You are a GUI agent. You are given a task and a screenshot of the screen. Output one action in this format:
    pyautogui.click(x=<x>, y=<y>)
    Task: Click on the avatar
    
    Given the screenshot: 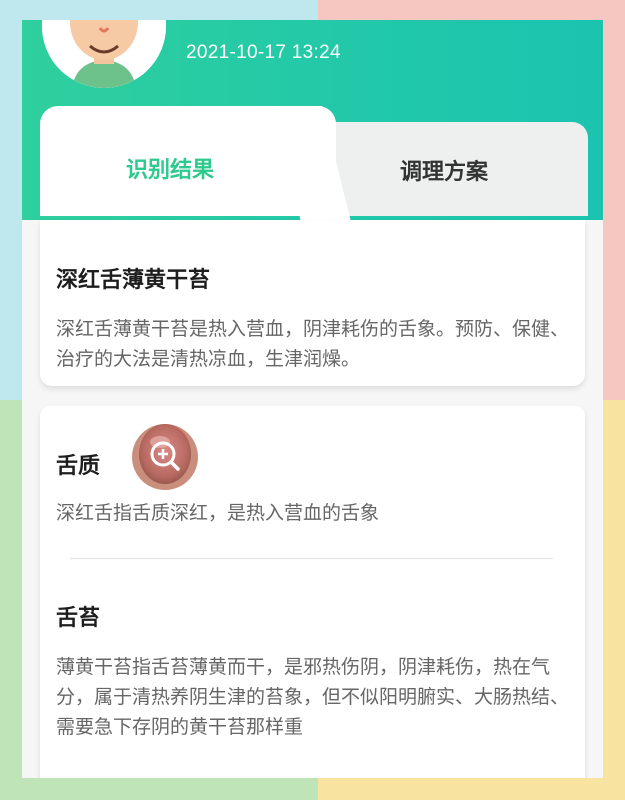 What is the action you would take?
    pyautogui.click(x=104, y=54)
    